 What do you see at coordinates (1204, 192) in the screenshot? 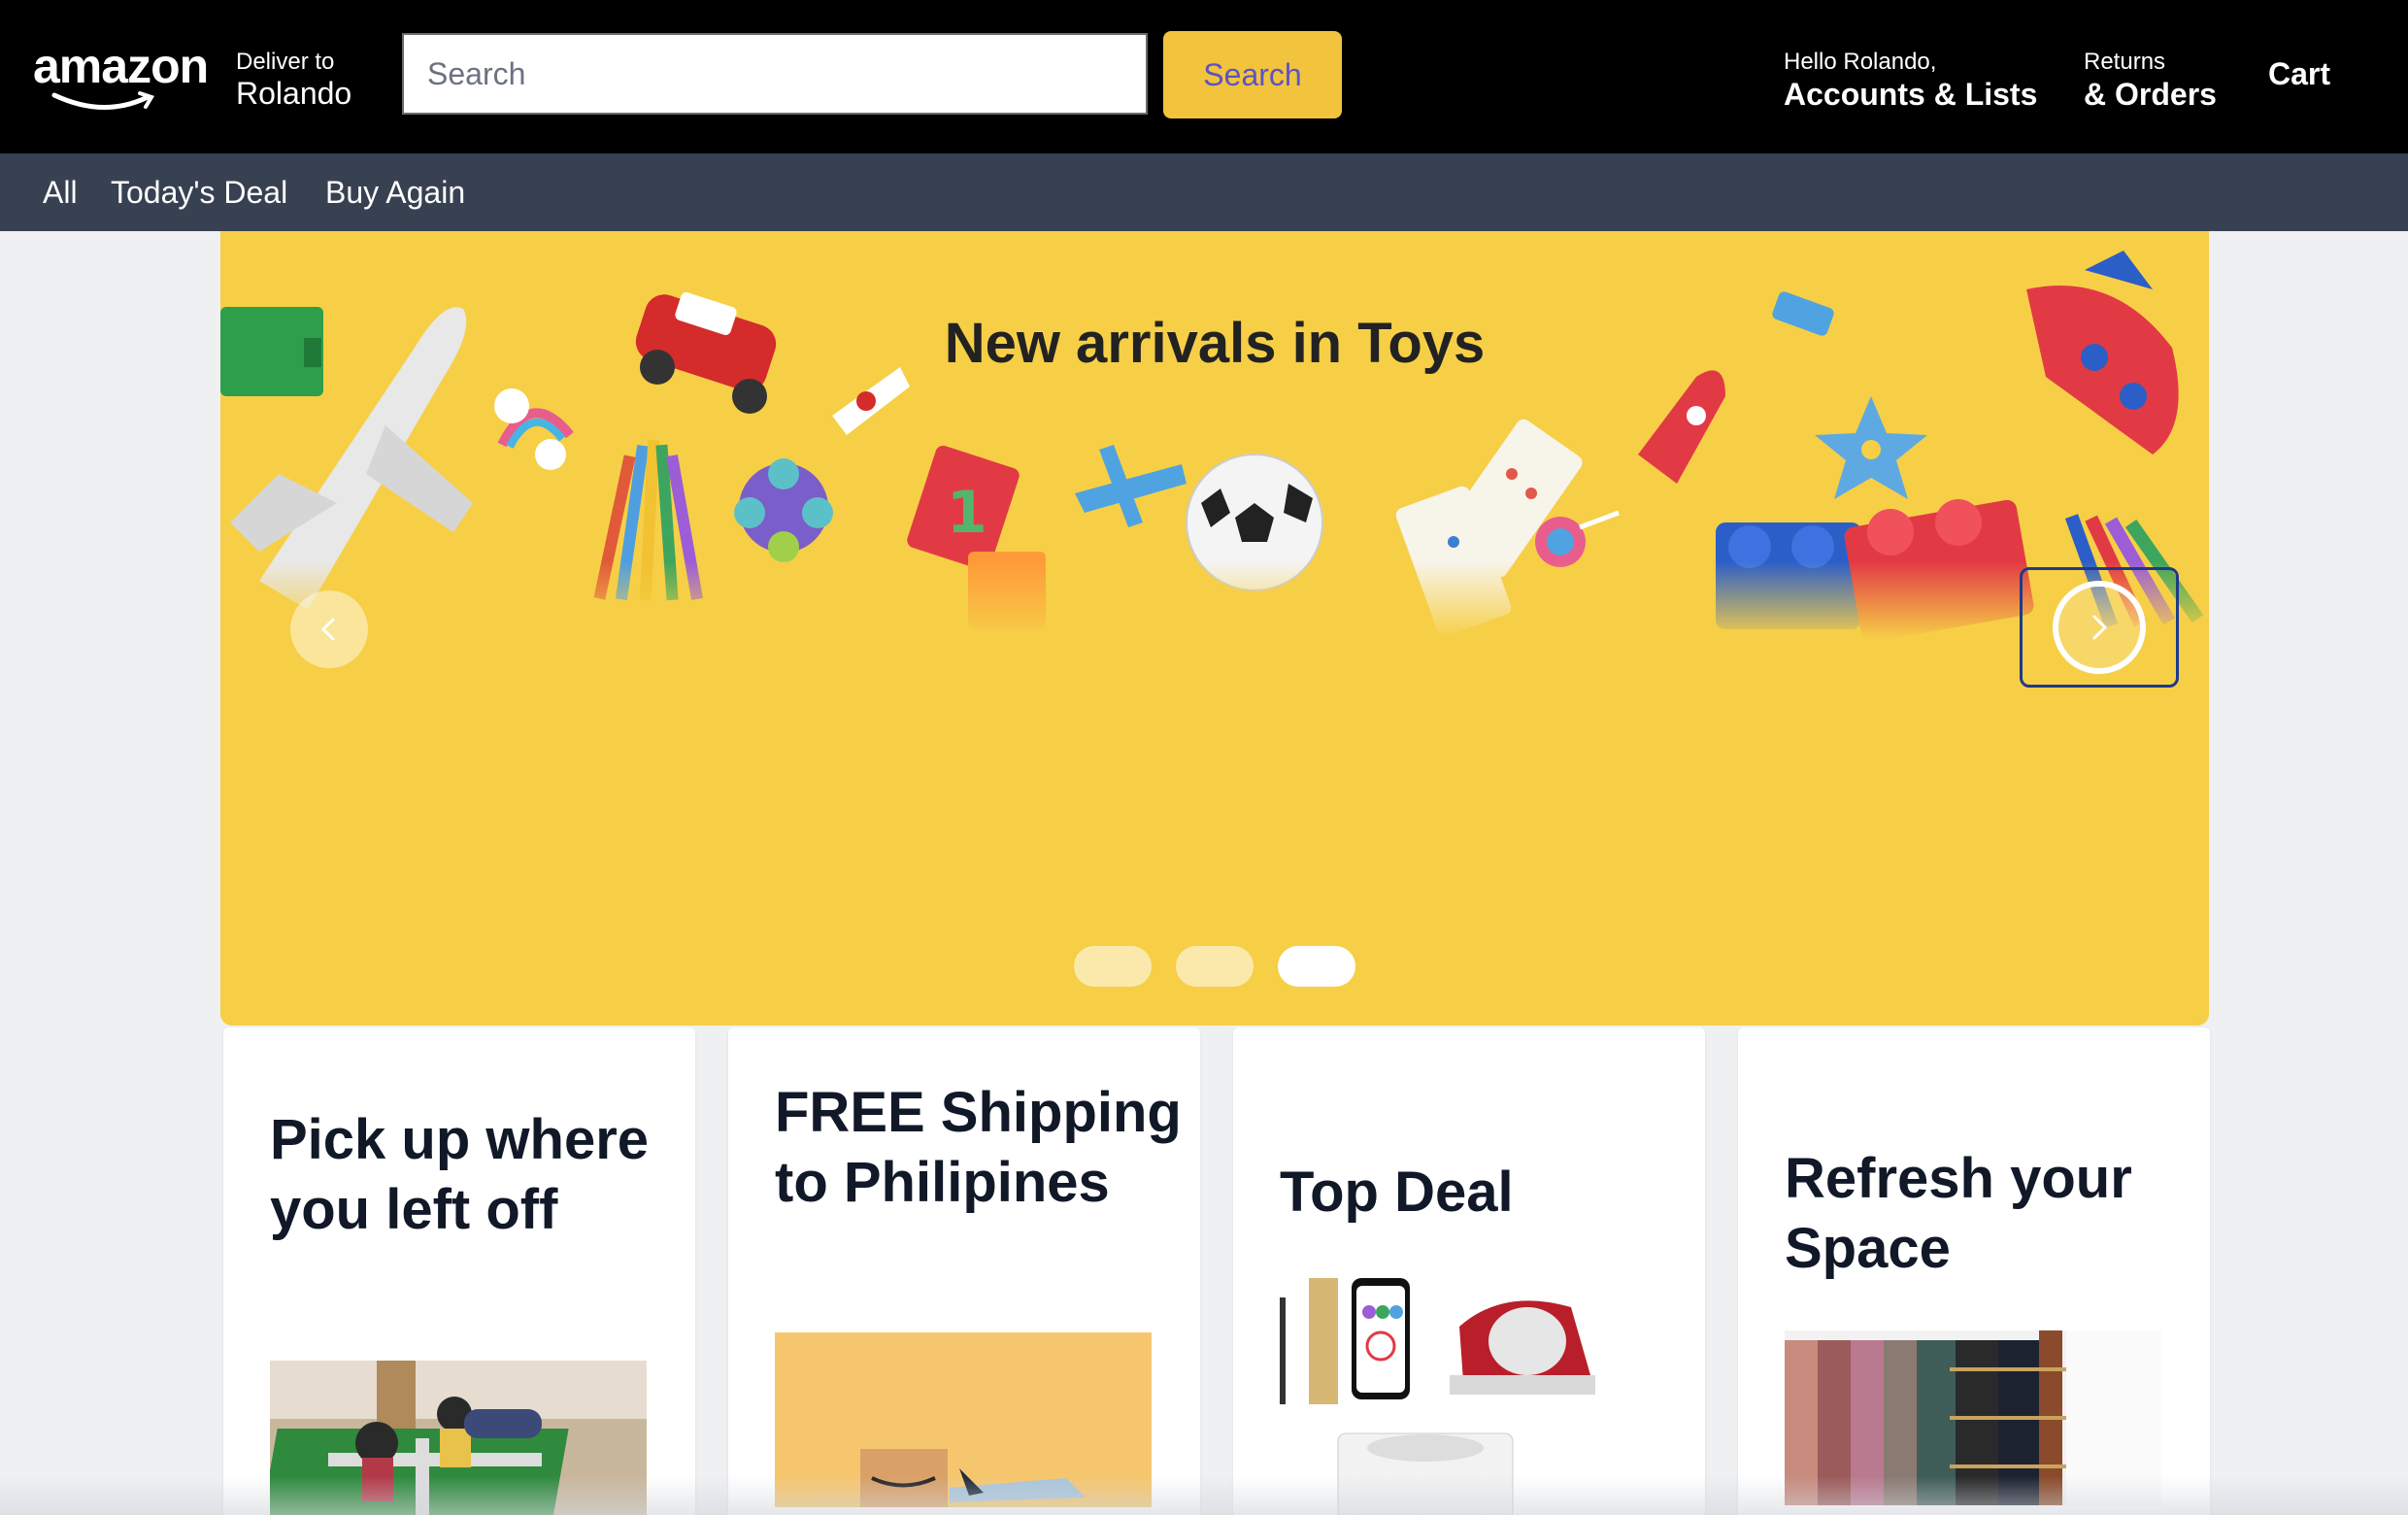
I see `sub-navigation: All Today's Deal Buy Again` at bounding box center [1204, 192].